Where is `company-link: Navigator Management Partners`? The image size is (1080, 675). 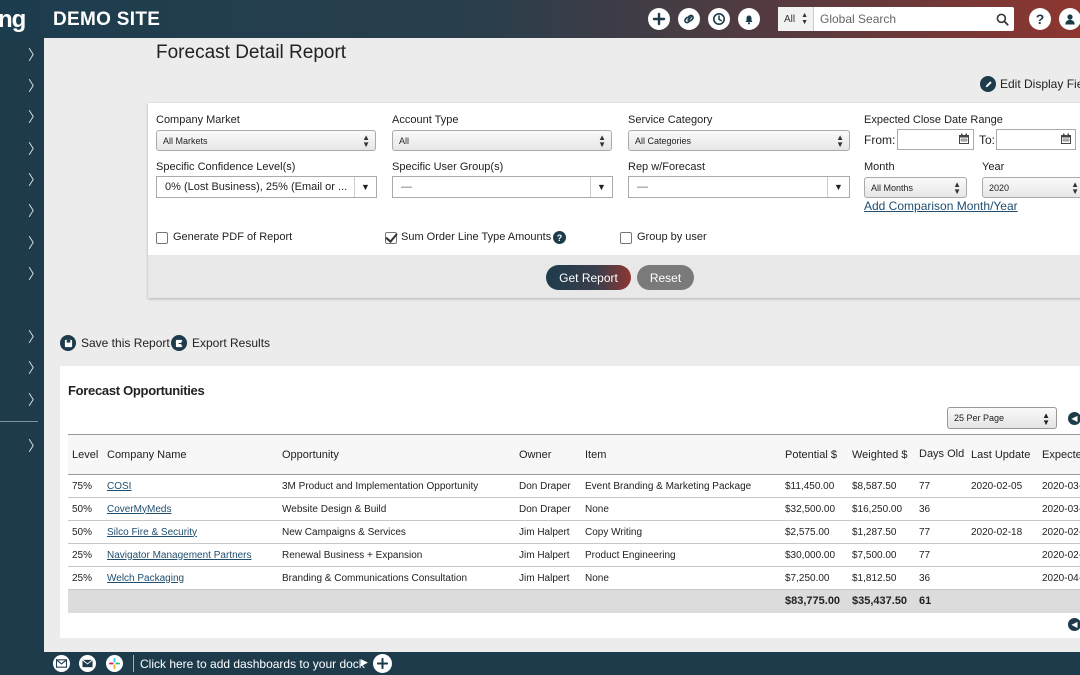
company-link: Navigator Management Partners is located at coordinates (179, 555).